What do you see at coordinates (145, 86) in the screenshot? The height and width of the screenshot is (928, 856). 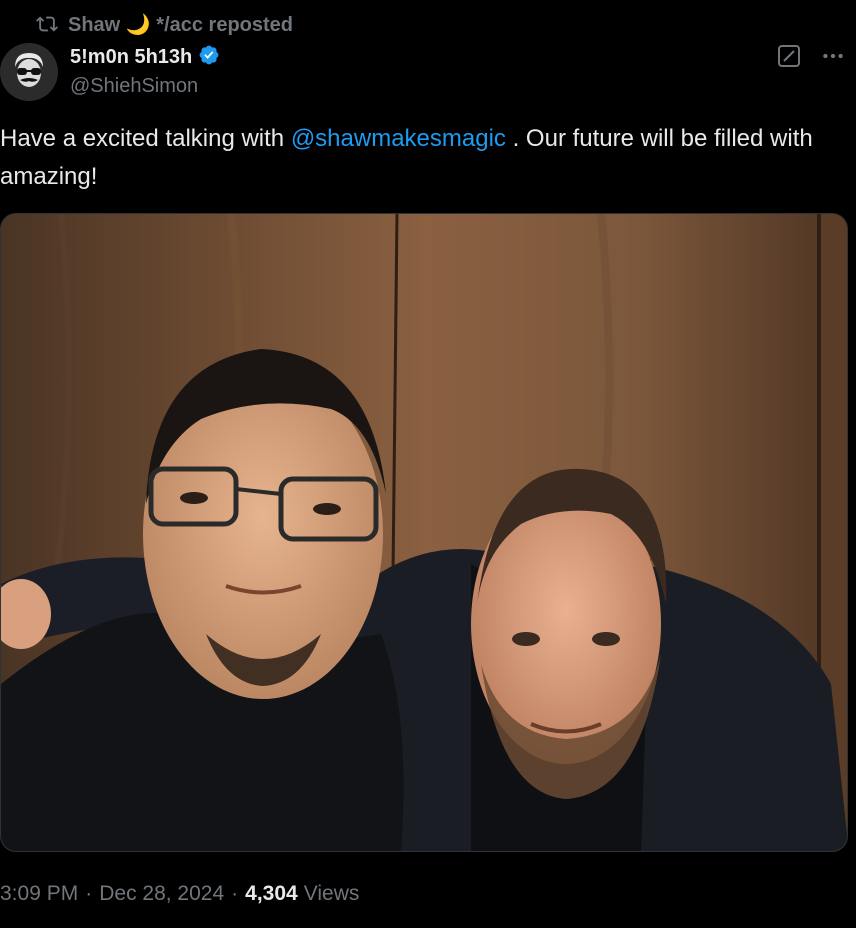 I see `author-handle: @ShiehSimon` at bounding box center [145, 86].